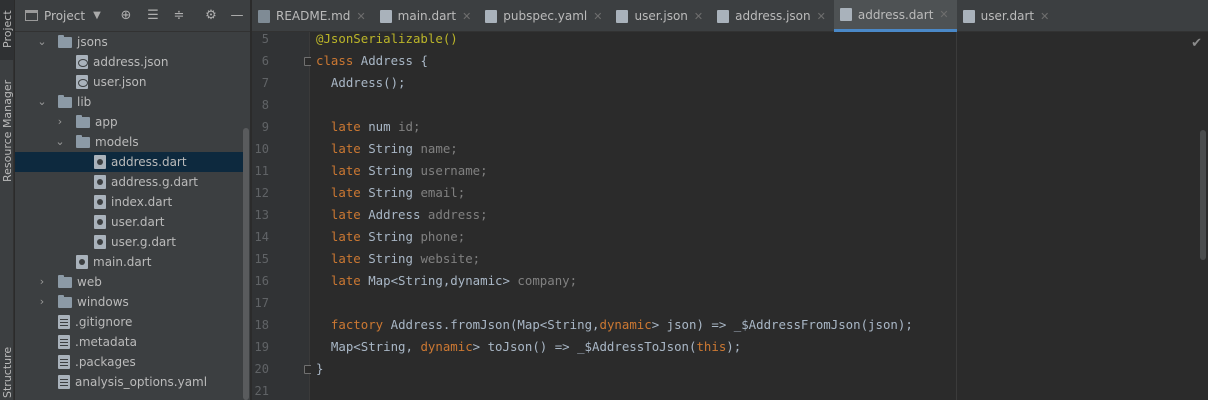  I want to click on editor-tab-label: address.dart, so click(895, 14).